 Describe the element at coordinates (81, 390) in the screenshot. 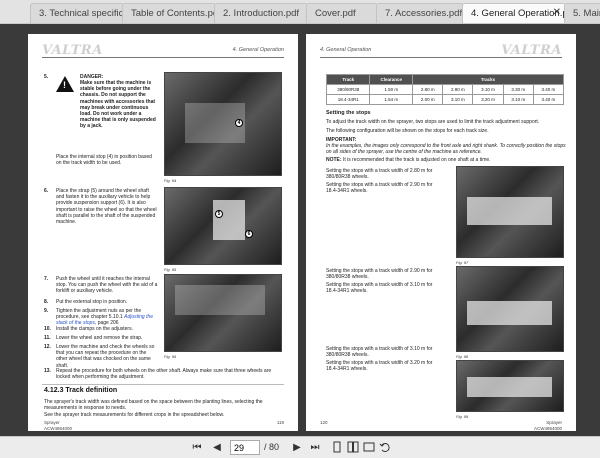

I see `section-title: 4.12.3 Track definition` at that location.